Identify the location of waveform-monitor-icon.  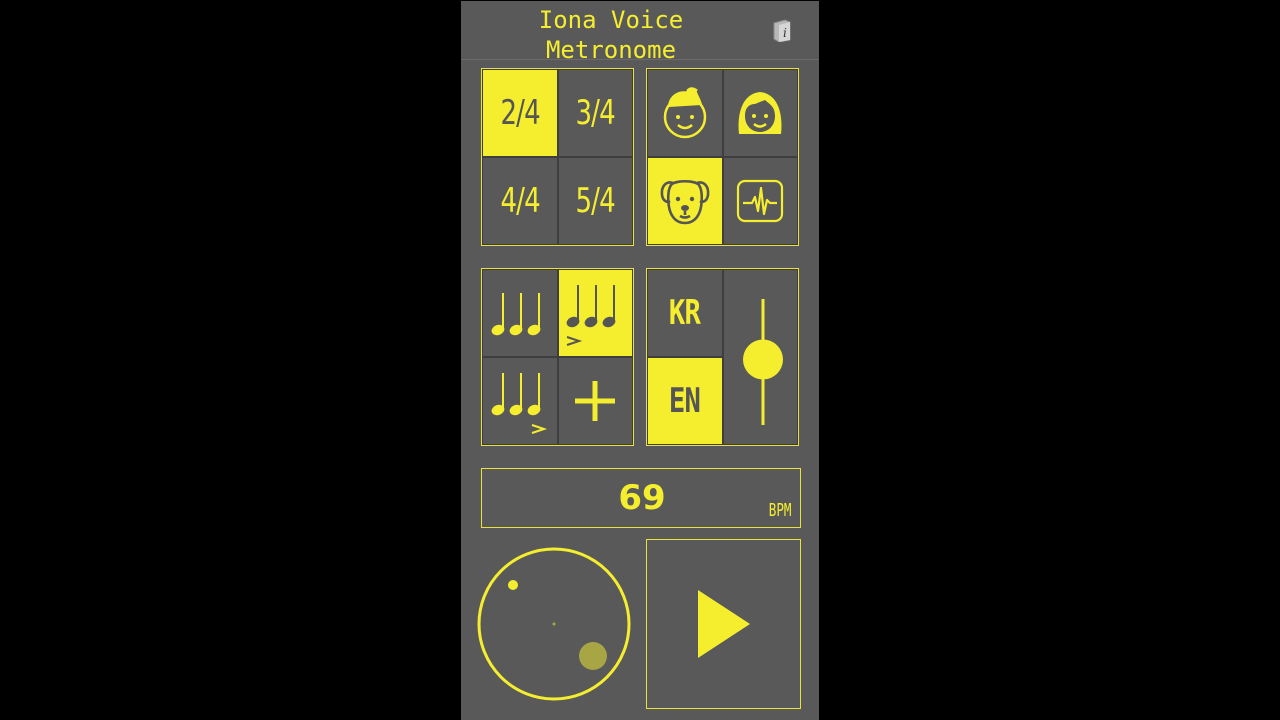
(760, 201).